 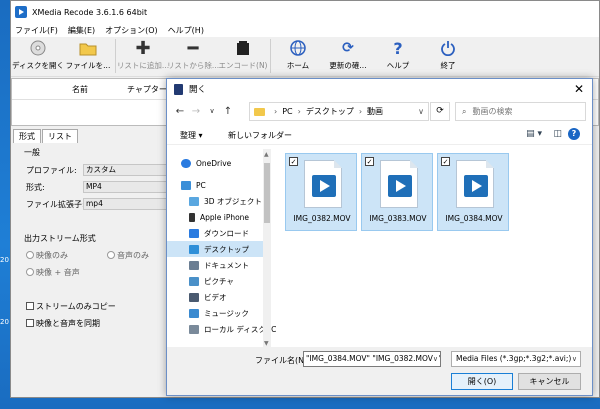 What do you see at coordinates (211, 281) in the screenshot?
I see `nav-item-pictures: ピクチャ` at bounding box center [211, 281].